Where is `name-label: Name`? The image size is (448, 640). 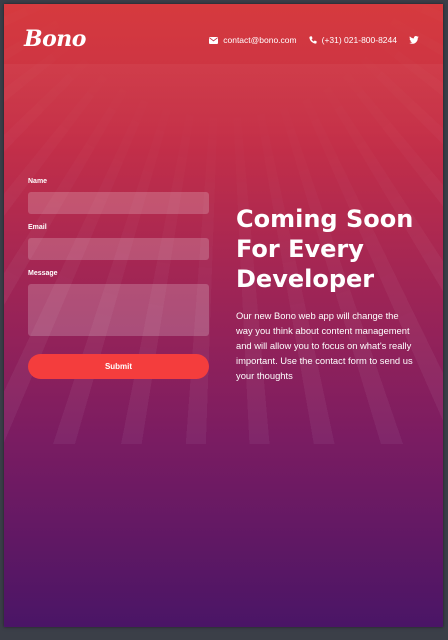
name-label: Name is located at coordinates (38, 181).